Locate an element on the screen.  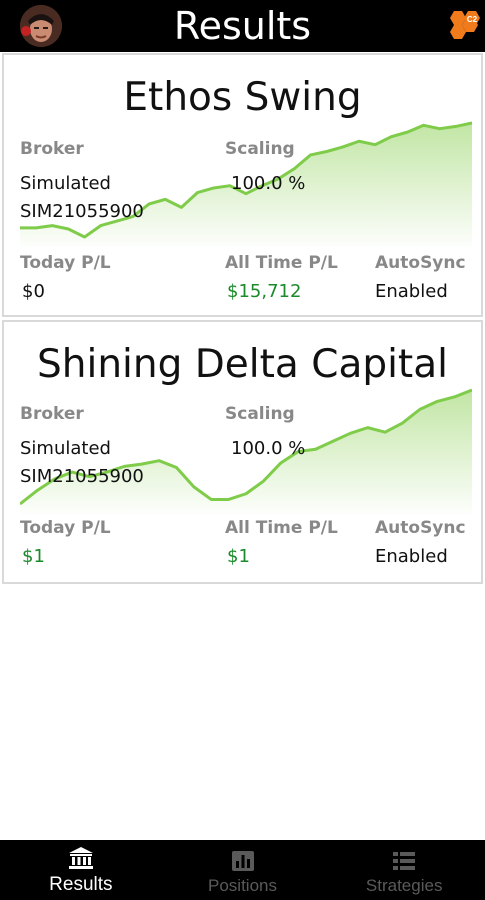
tab-results: Results is located at coordinates (81, 870).